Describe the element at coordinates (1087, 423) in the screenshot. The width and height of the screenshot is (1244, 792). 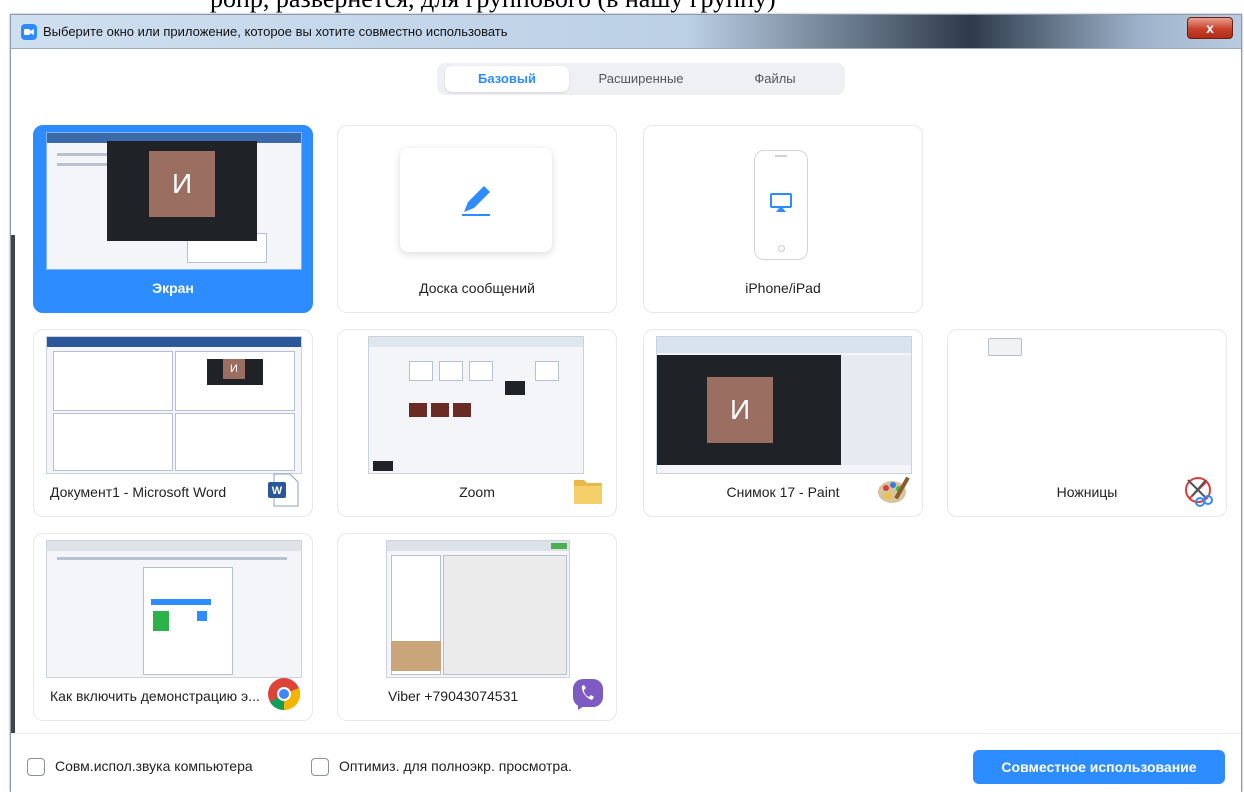
I see `share-option-scissors: Ножницы` at that location.